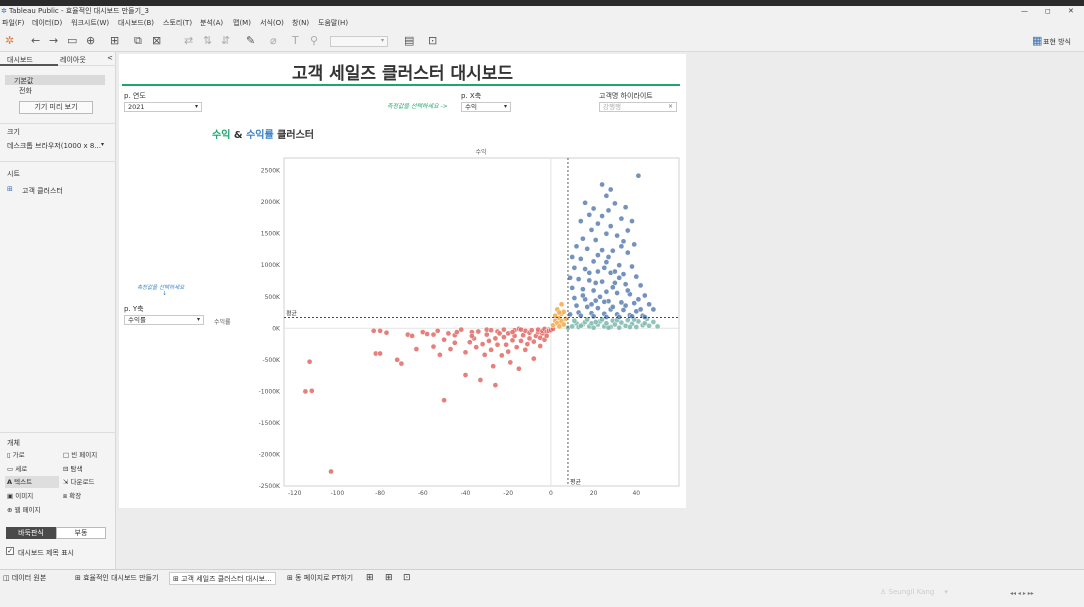 The width and height of the screenshot is (1084, 607). I want to click on menu-story: 스토리(T), so click(177, 23).